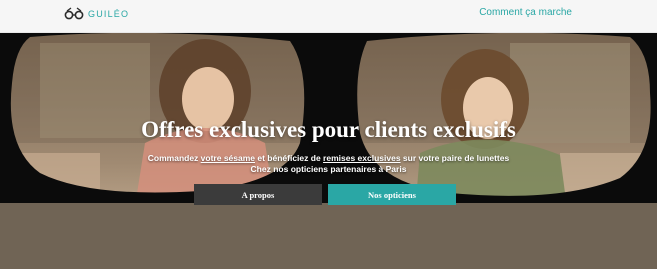  What do you see at coordinates (328, 129) in the screenshot?
I see `hero-title: Offres exclusives pour clients exclusifs` at bounding box center [328, 129].